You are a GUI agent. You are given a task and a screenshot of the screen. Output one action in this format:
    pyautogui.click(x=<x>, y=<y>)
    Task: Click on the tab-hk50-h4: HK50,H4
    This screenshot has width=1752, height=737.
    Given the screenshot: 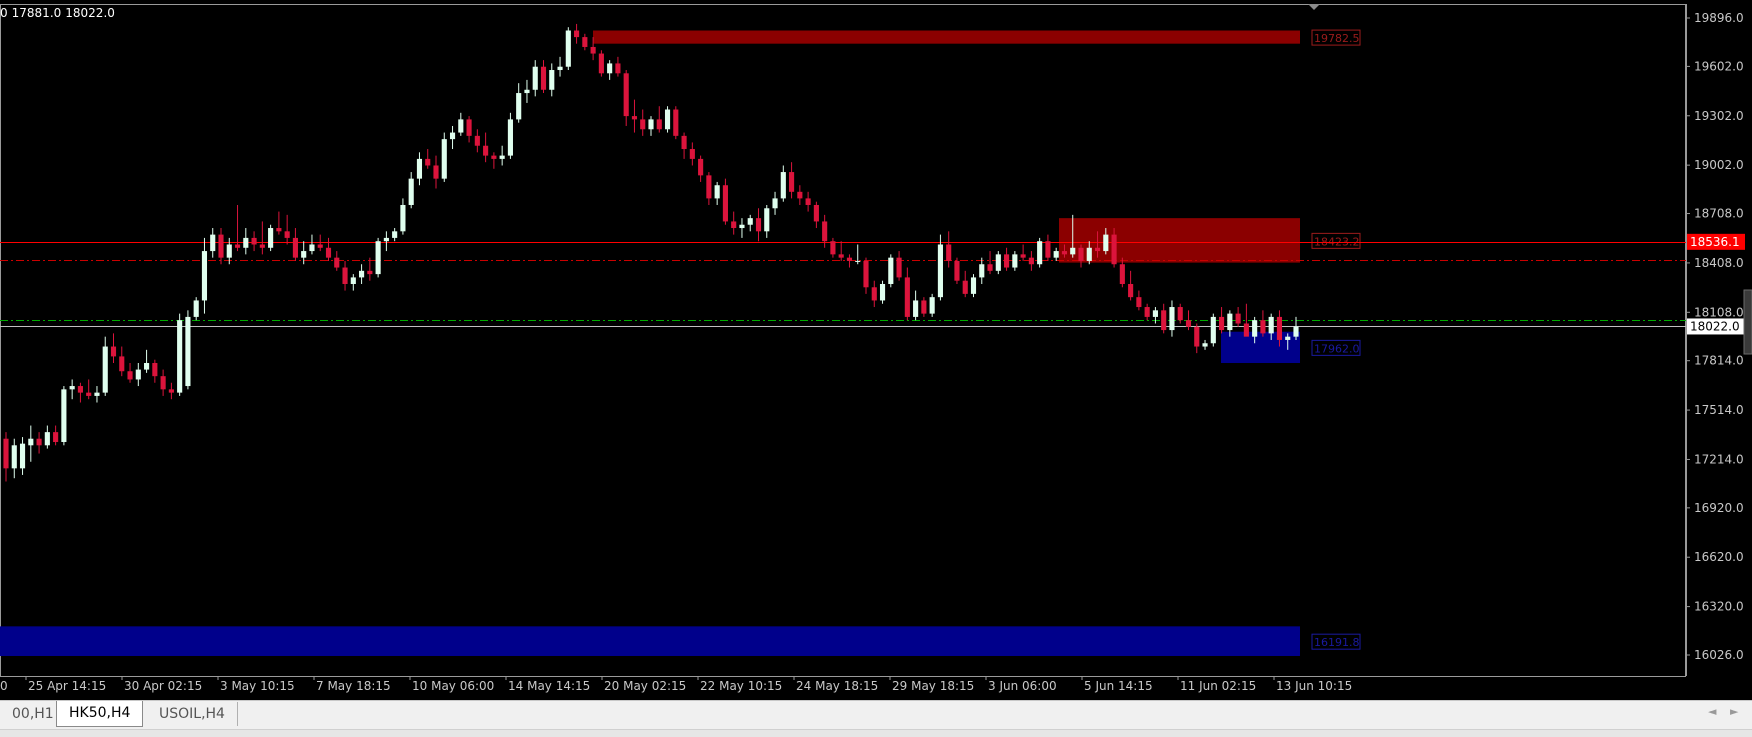 What is the action you would take?
    pyautogui.click(x=100, y=714)
    